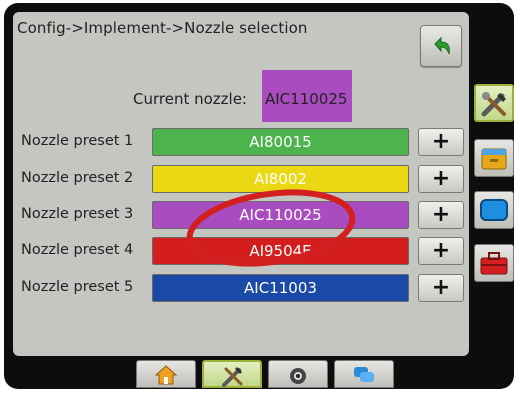 The image size is (520, 394). I want to click on nozzle-preset-3-selector: AIC110025, so click(280, 215).